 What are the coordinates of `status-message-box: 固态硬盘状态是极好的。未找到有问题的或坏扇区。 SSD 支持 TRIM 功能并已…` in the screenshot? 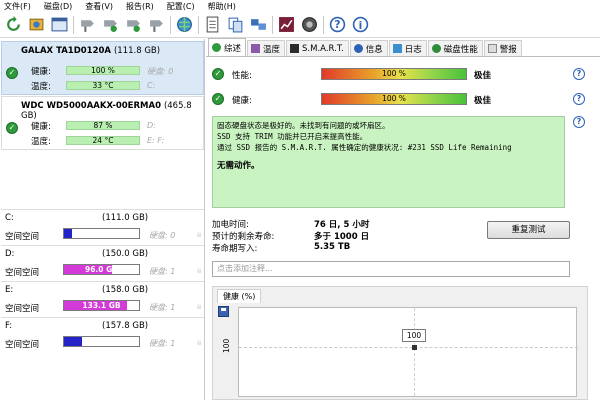 It's located at (388, 162).